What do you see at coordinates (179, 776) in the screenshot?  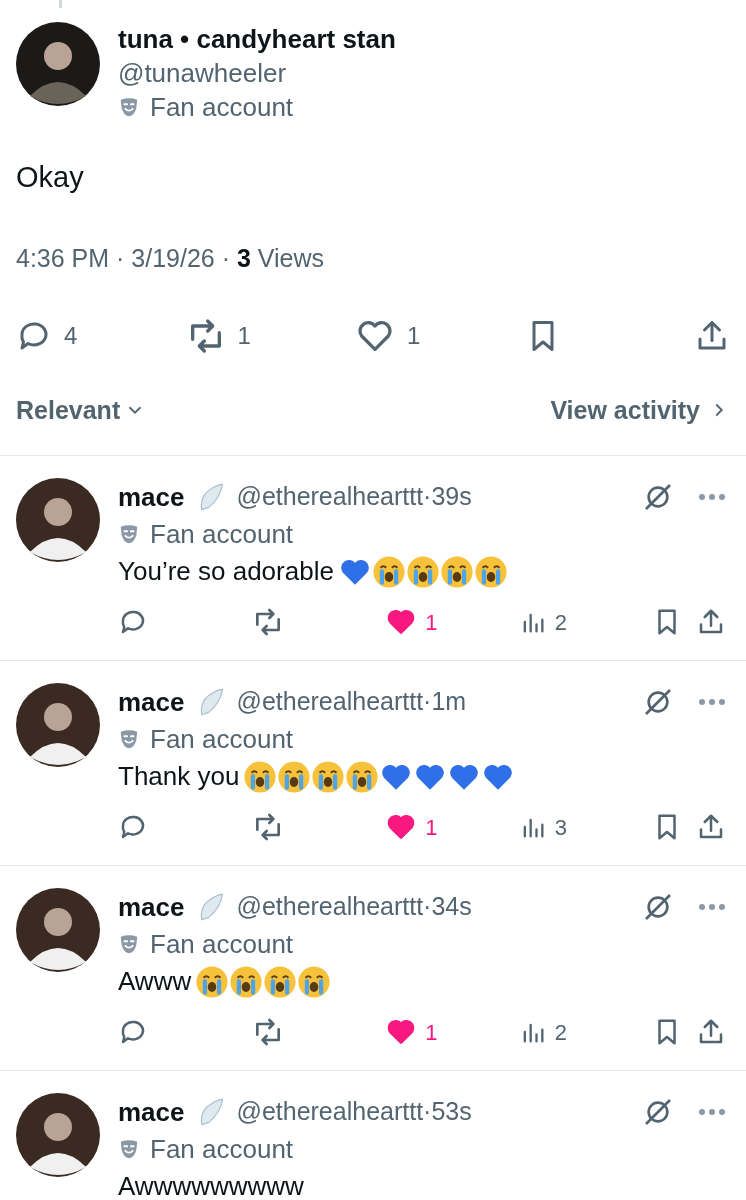 I see `reply-text: Thank you` at bounding box center [179, 776].